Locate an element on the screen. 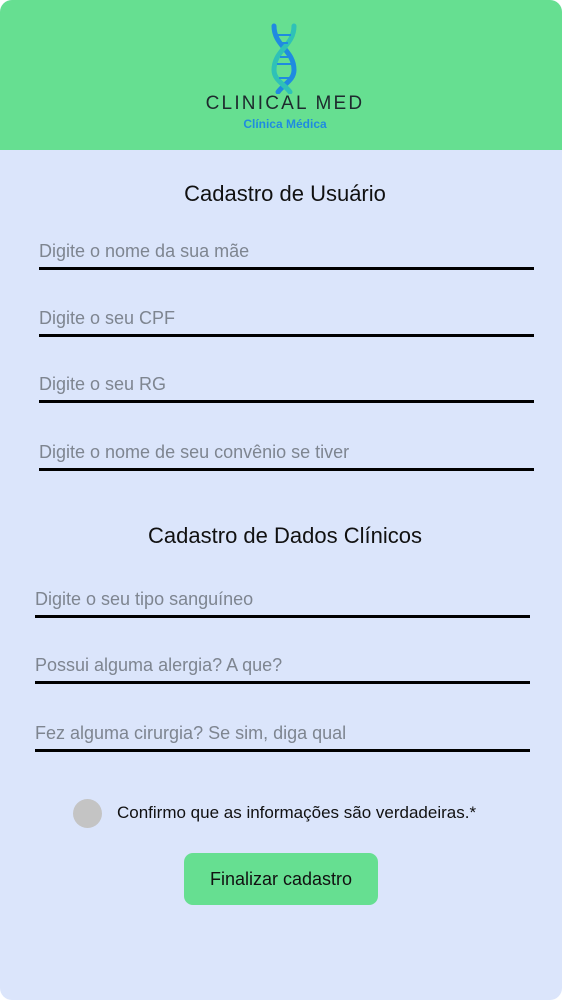  mother-name-input is located at coordinates (286, 253).